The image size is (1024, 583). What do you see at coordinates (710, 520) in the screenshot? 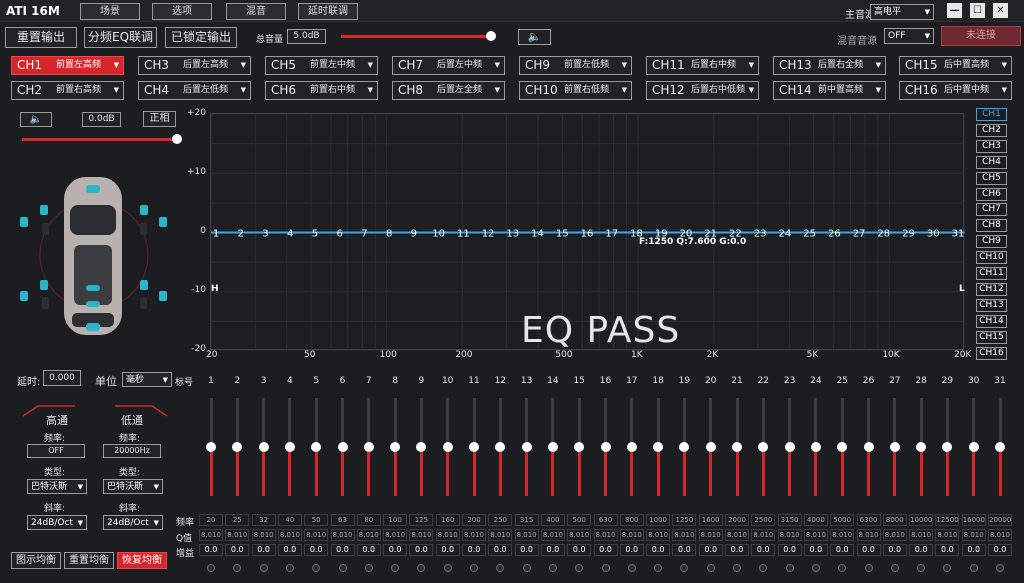
I see `band-freq-cell: 1600` at bounding box center [710, 520].